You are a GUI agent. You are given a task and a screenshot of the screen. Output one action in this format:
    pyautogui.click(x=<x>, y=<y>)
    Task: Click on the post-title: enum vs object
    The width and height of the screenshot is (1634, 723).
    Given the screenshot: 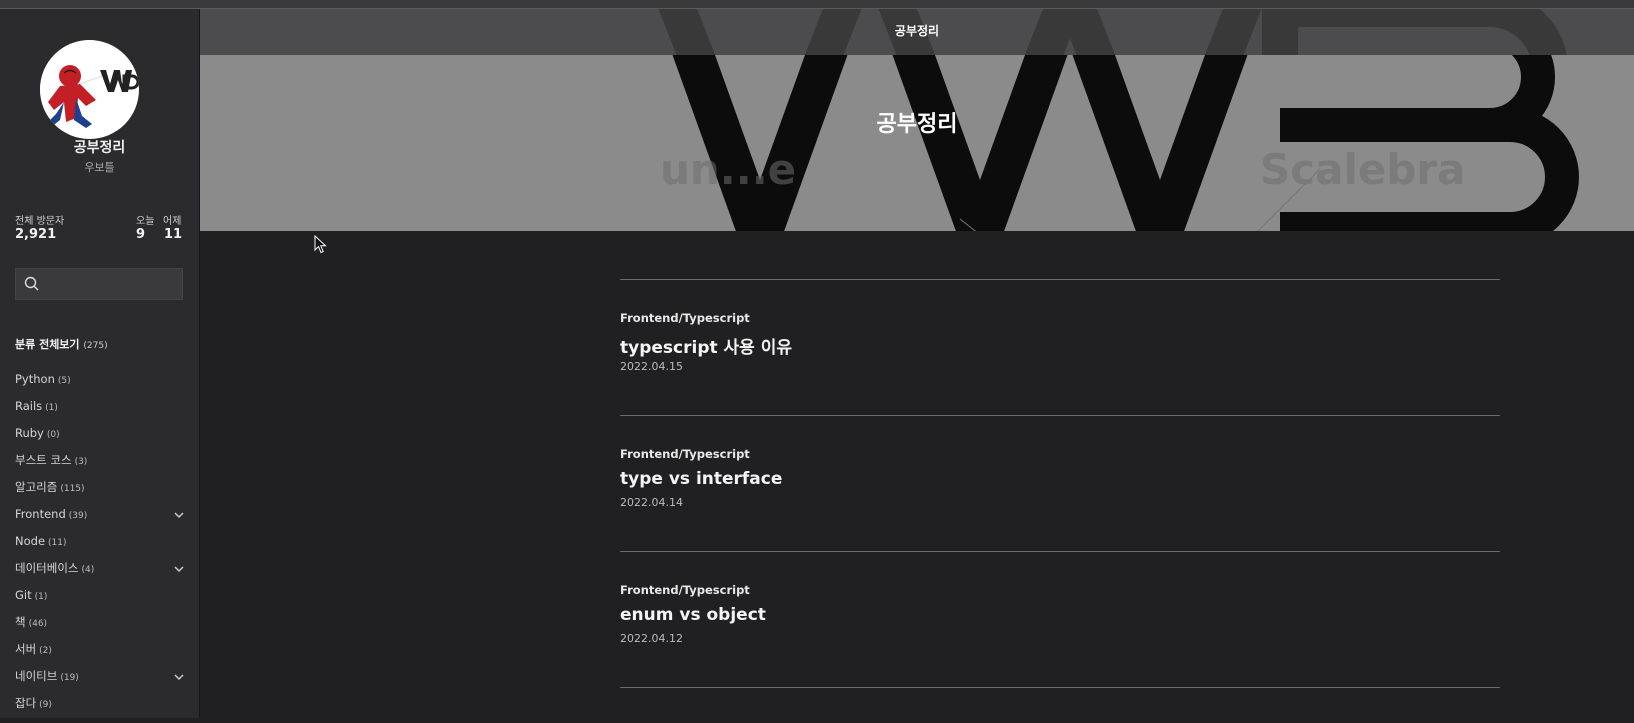 What is the action you would take?
    pyautogui.click(x=693, y=615)
    